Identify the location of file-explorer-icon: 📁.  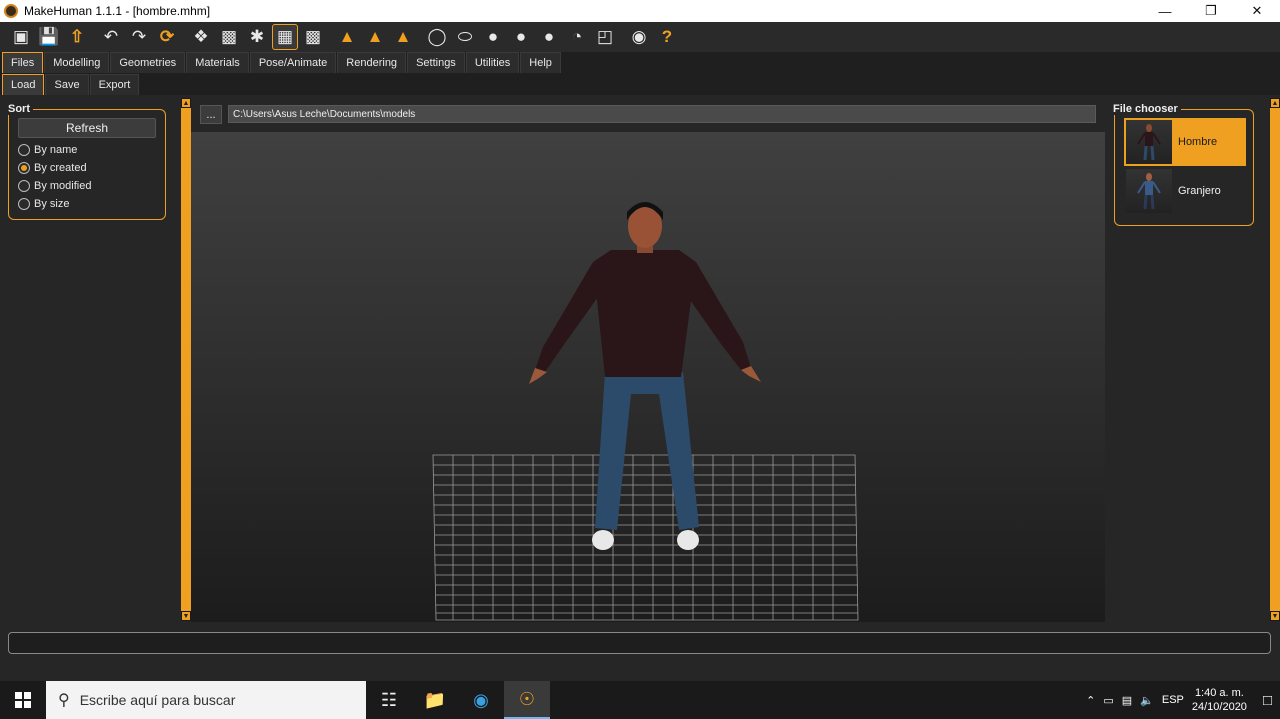
(435, 700).